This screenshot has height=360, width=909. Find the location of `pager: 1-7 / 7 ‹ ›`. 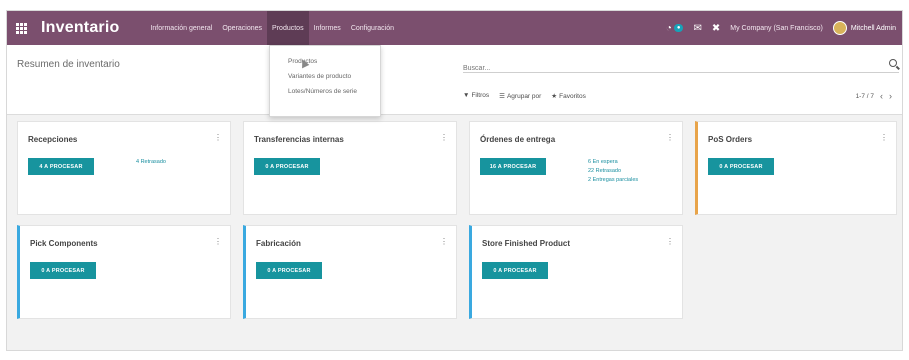

pager: 1-7 / 7 ‹ › is located at coordinates (874, 96).